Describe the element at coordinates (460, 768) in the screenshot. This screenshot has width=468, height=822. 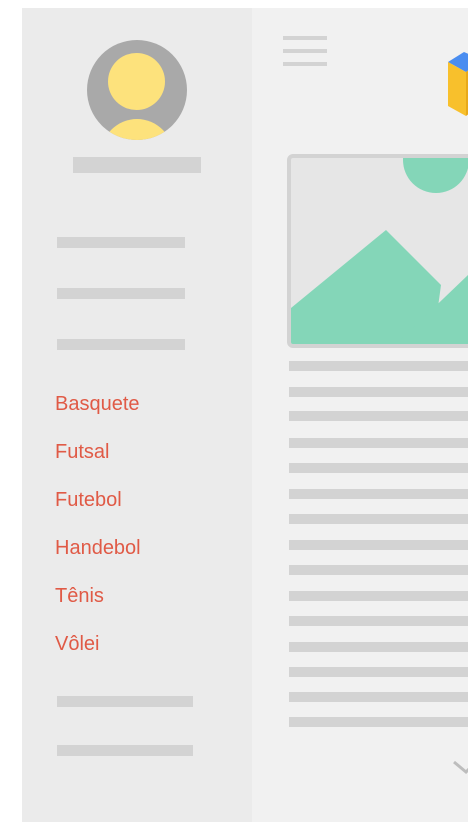
I see `chevron-down-icon` at that location.